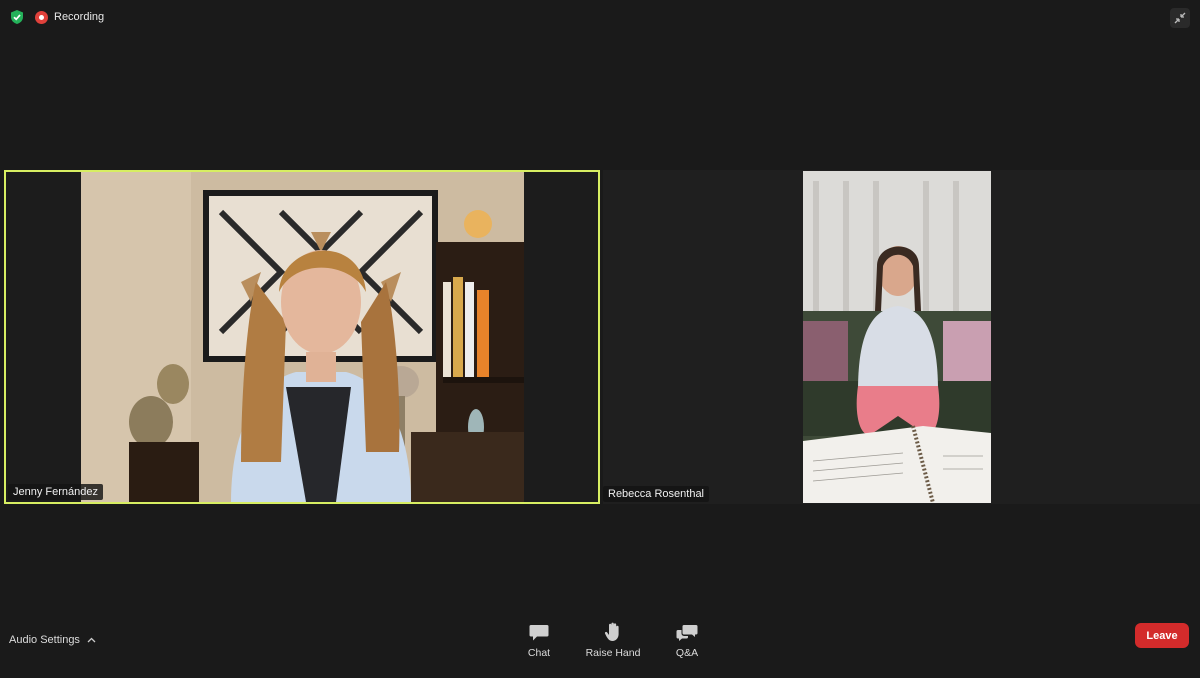 The image size is (1200, 678). Describe the element at coordinates (687, 633) in the screenshot. I see `qa-bubbles-icon` at that location.